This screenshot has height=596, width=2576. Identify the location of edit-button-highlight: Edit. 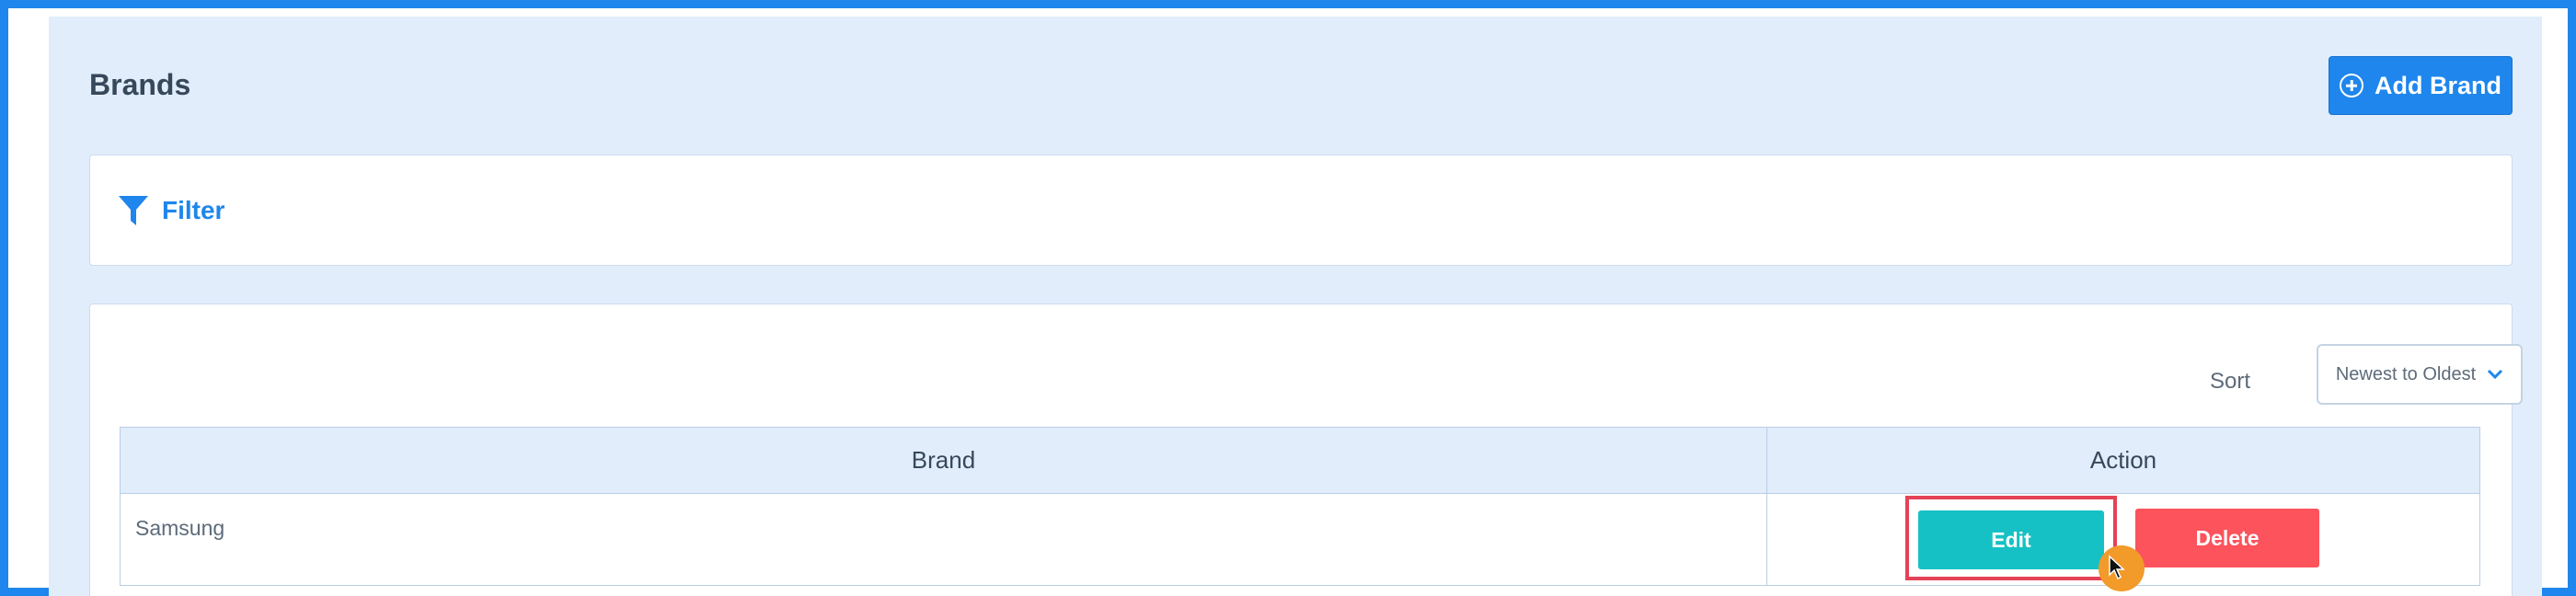
(2011, 538).